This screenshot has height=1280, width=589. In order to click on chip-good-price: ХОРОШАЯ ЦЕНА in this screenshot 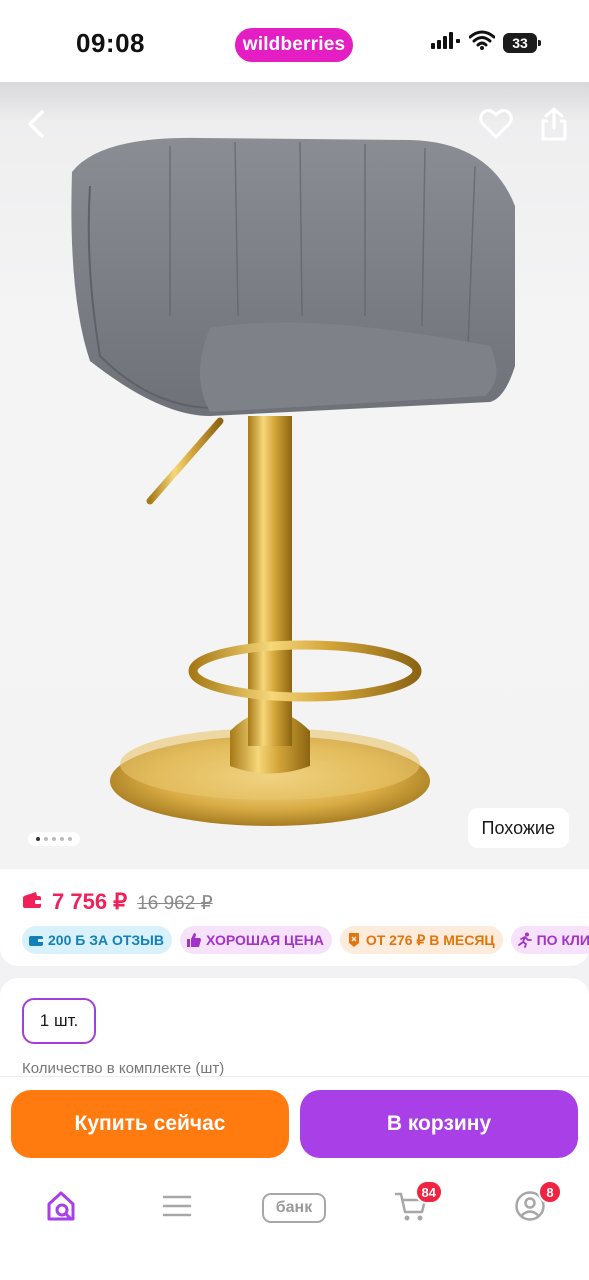, I will do `click(256, 940)`.